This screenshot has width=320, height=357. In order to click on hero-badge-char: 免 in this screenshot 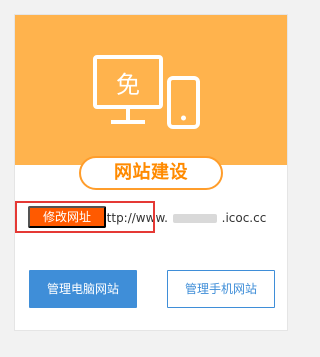, I will do `click(128, 85)`.